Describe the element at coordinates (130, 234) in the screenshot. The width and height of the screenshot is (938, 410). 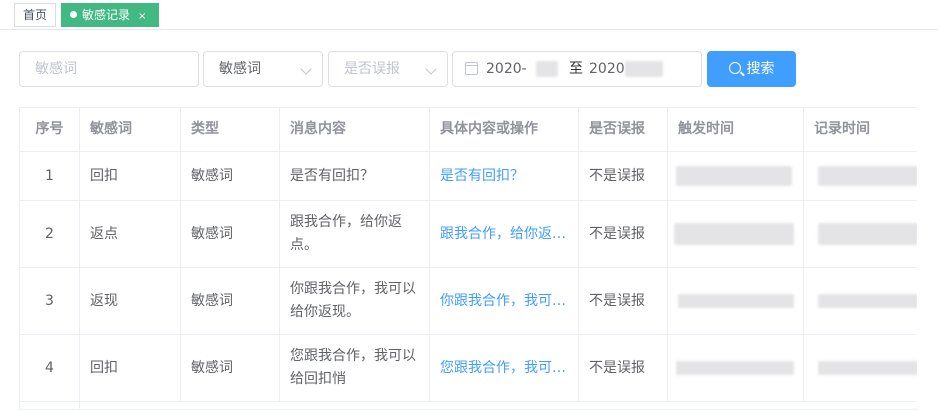
I see `cell-word: 返点` at that location.